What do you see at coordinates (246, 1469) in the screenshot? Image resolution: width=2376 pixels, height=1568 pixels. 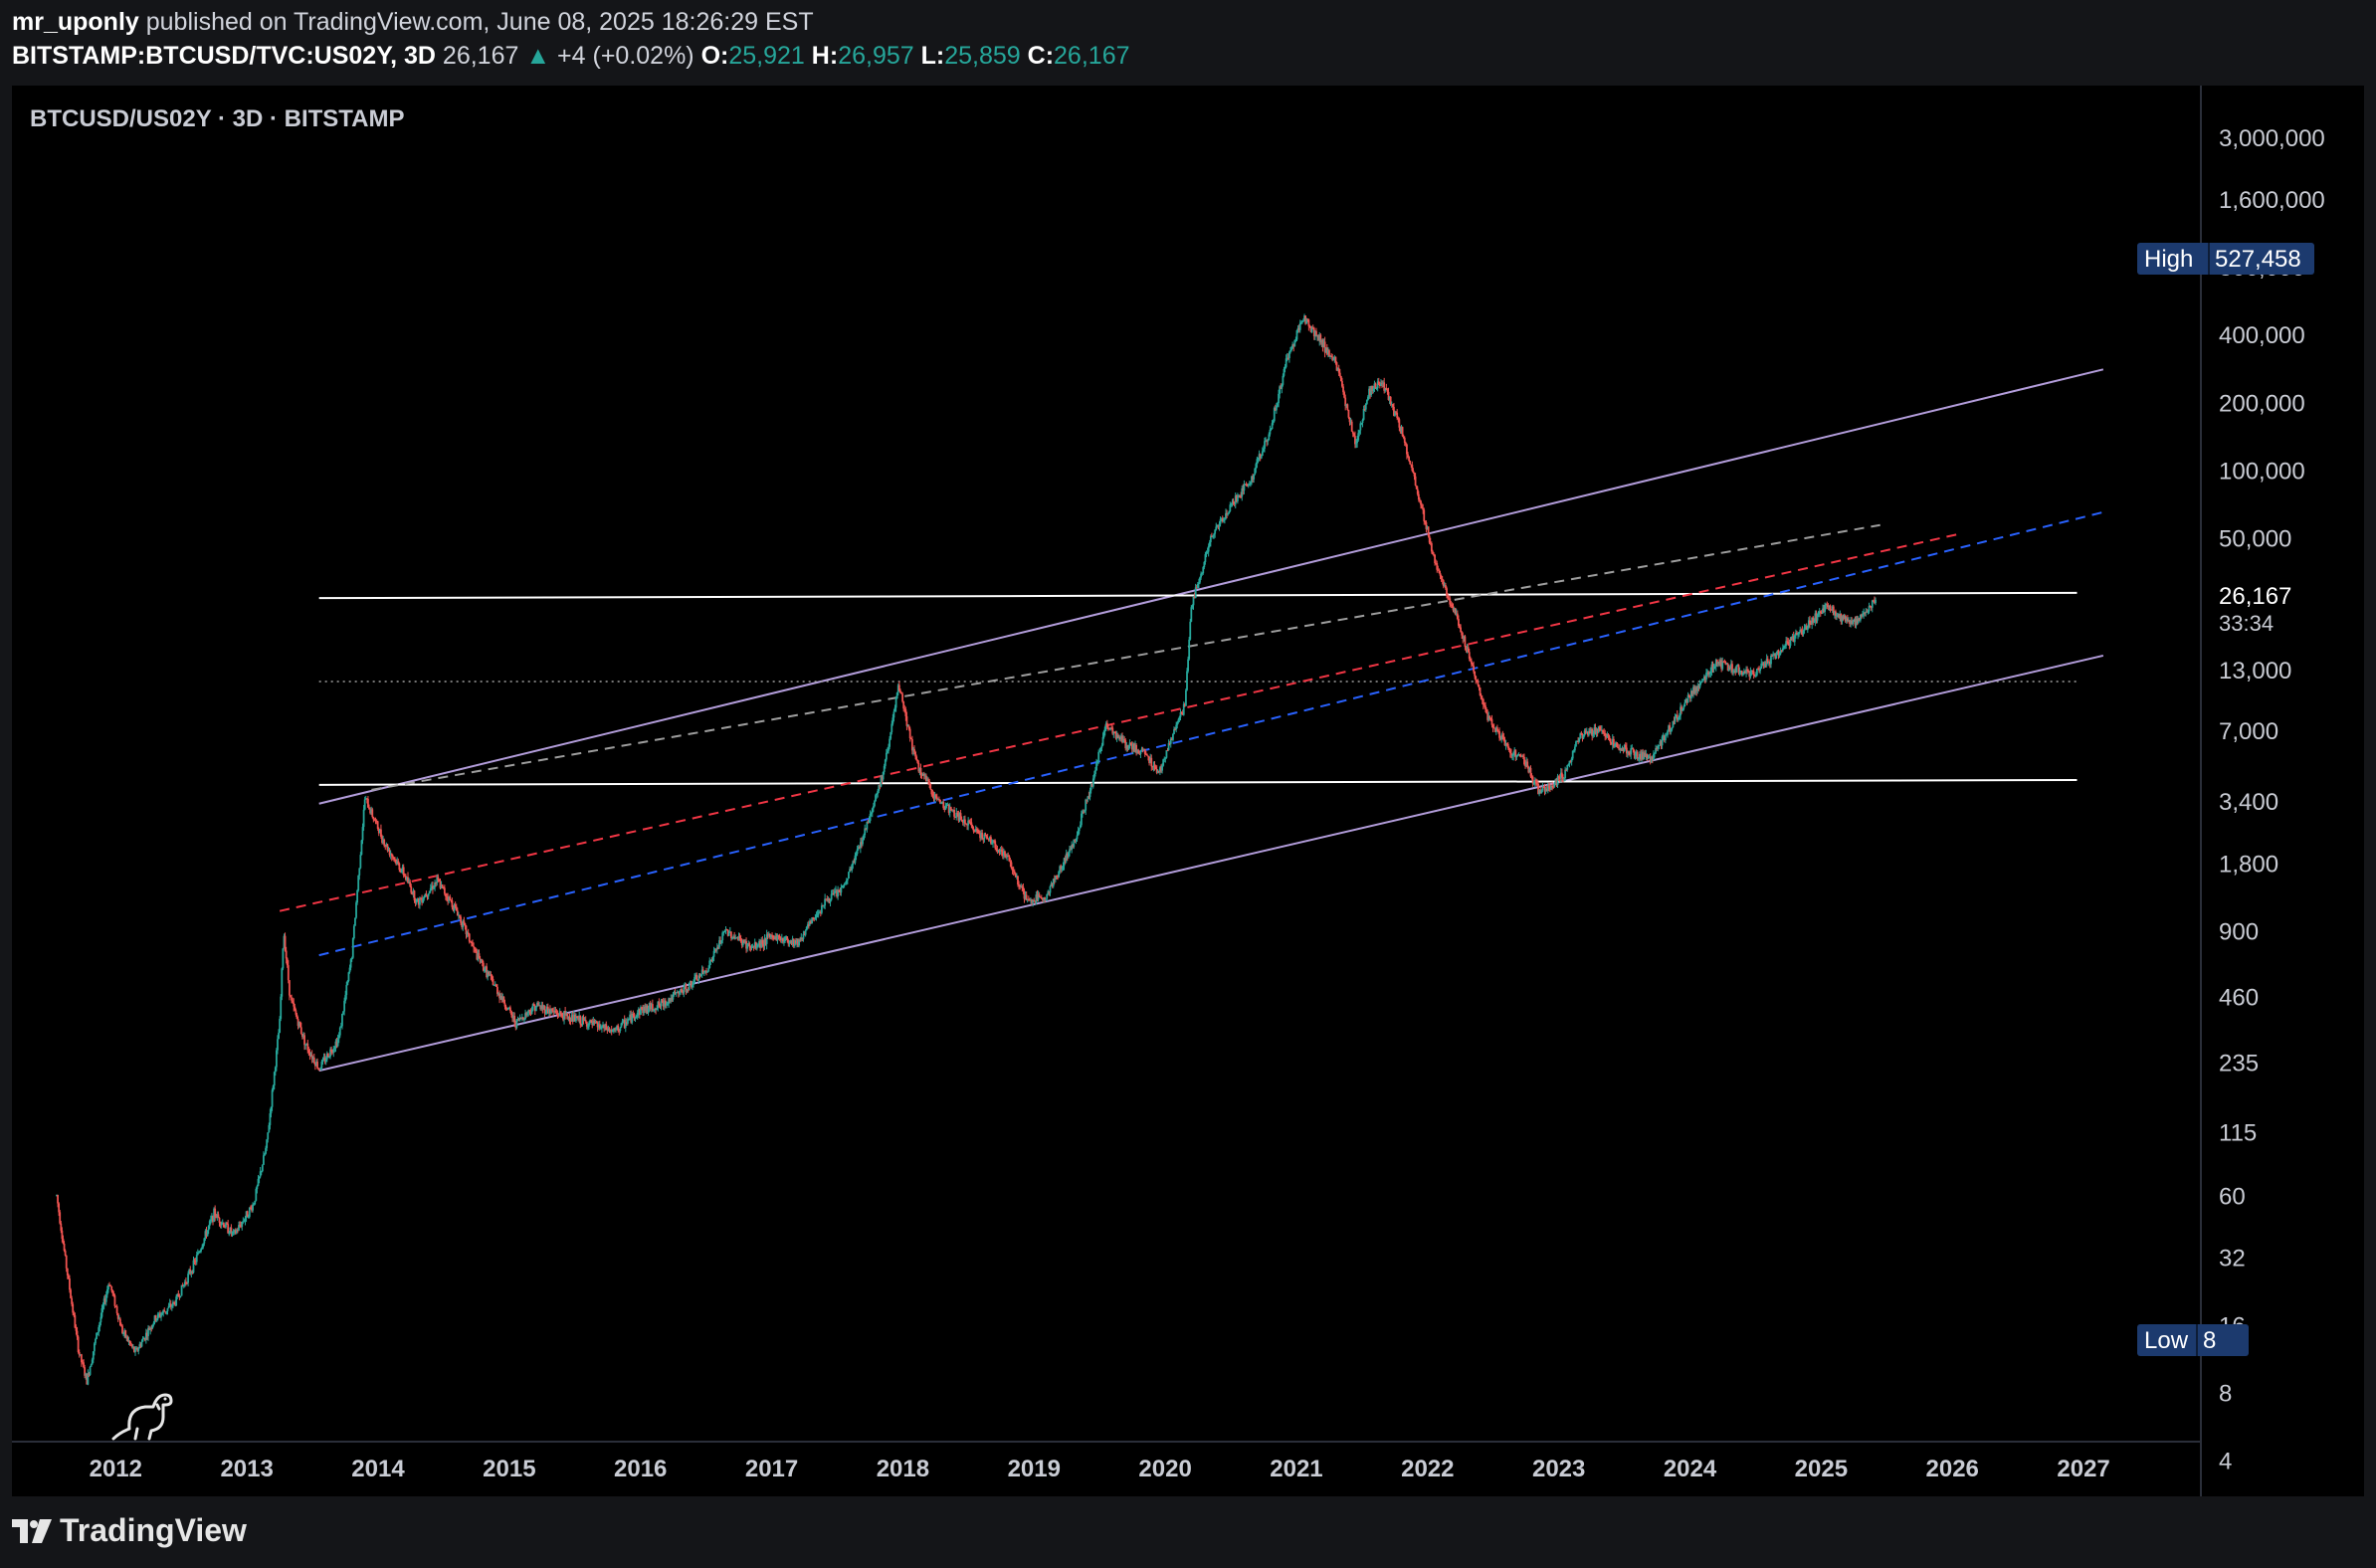 I see `x-tick-label: 2013` at bounding box center [246, 1469].